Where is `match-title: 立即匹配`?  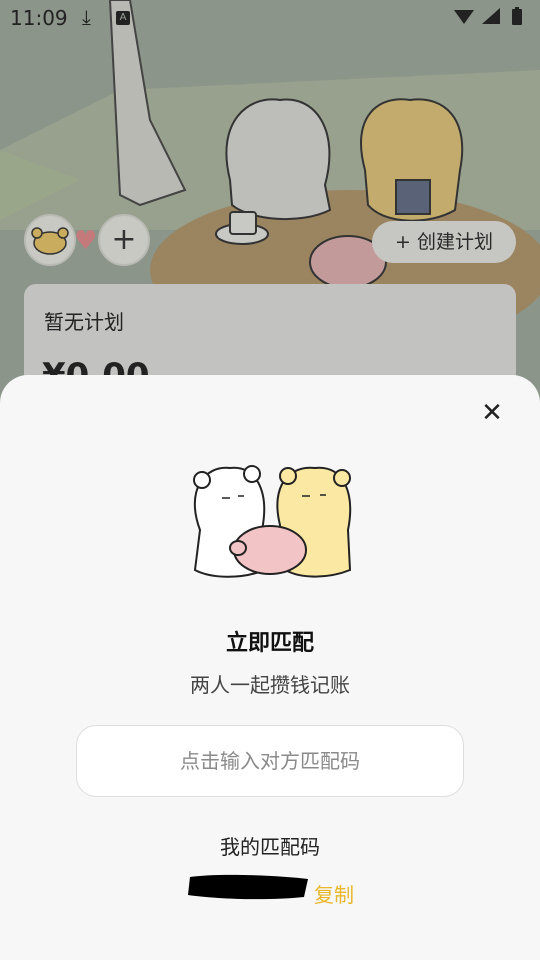
match-title: 立即匹配 is located at coordinates (269, 643).